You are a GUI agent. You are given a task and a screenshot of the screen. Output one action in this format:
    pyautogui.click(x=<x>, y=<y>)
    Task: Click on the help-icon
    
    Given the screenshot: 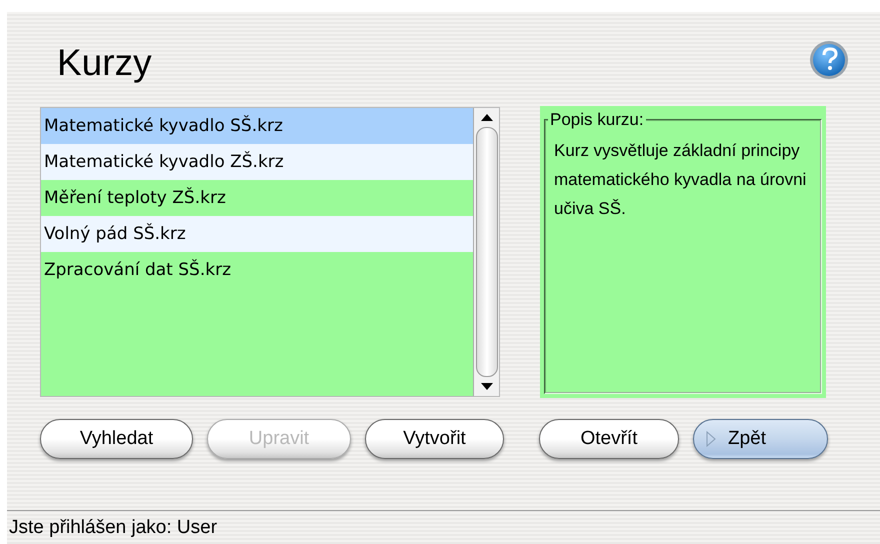 What is the action you would take?
    pyautogui.click(x=829, y=59)
    